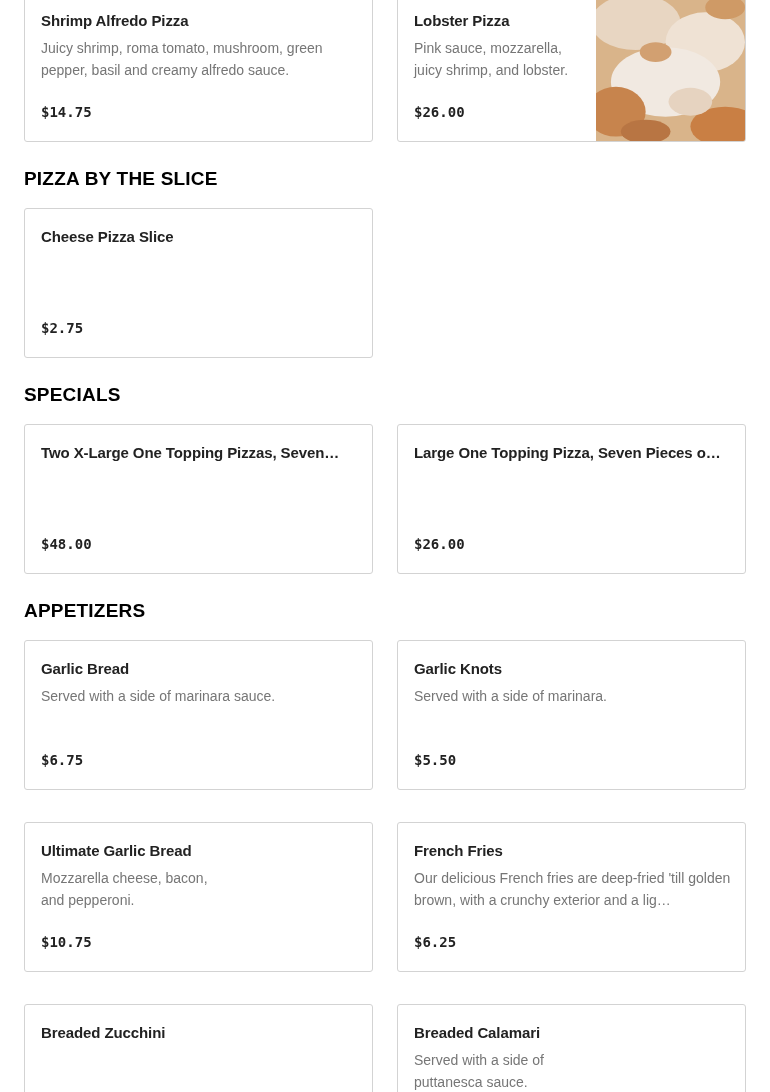 Image resolution: width=770 pixels, height=1092 pixels. Describe the element at coordinates (459, 851) in the screenshot. I see `item-name: French Fries` at that location.